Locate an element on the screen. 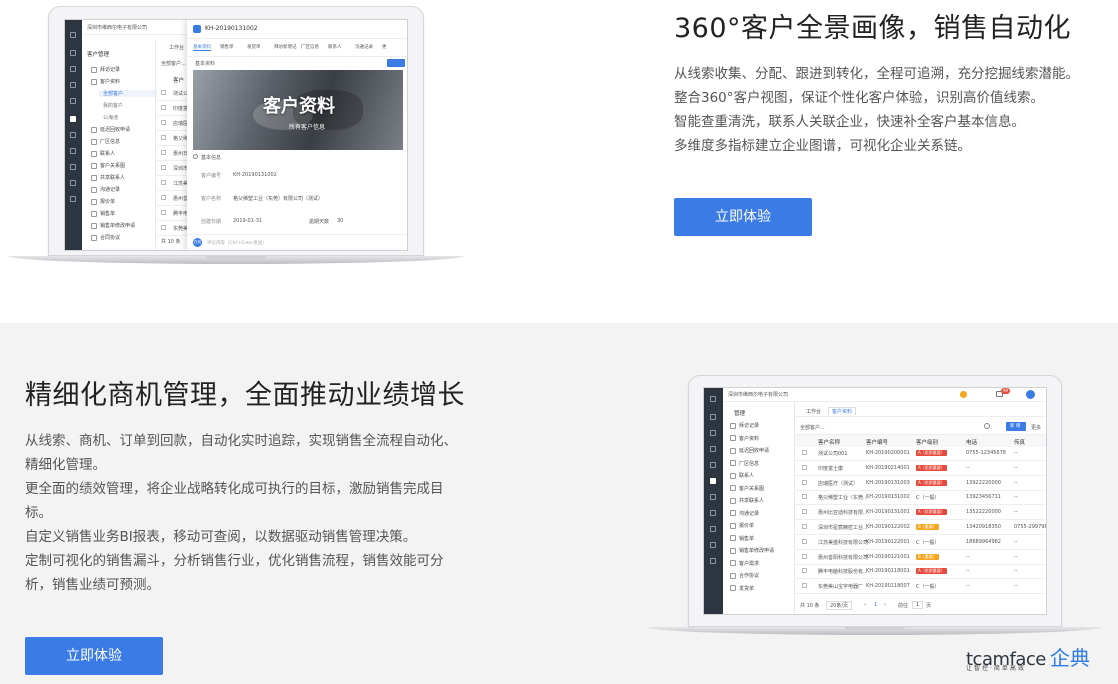 The image size is (1118, 684). list-row-name: 惠州善 is located at coordinates (180, 198).